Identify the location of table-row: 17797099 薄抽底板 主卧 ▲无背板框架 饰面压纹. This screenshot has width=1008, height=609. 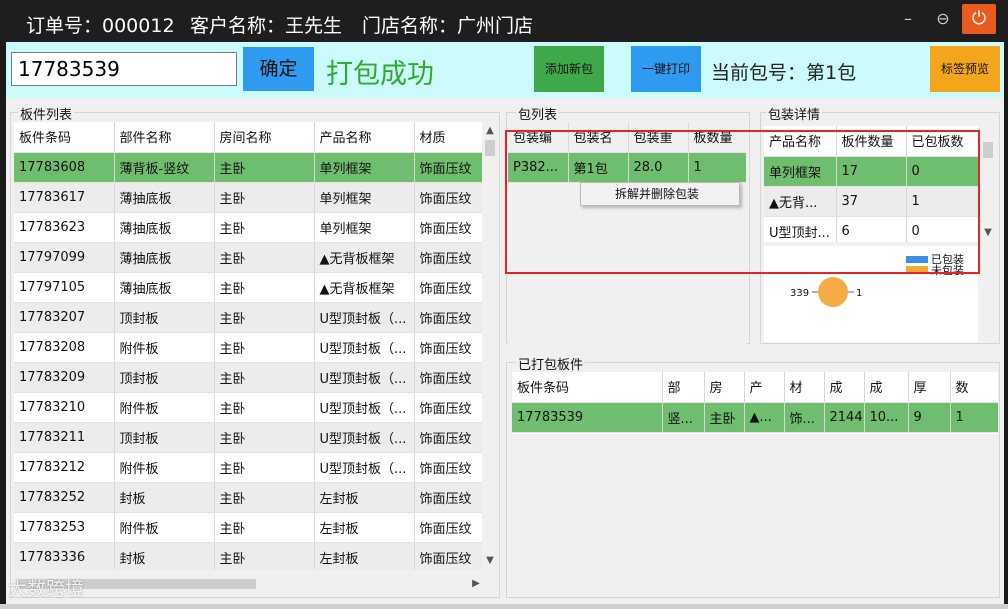
(248, 257).